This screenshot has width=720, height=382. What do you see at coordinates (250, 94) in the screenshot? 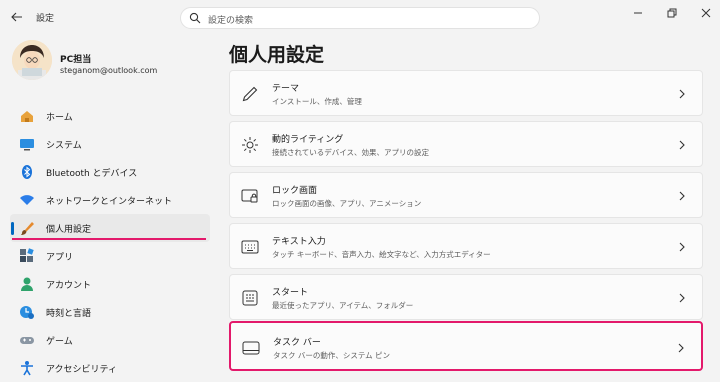
I see `pen-icon` at bounding box center [250, 94].